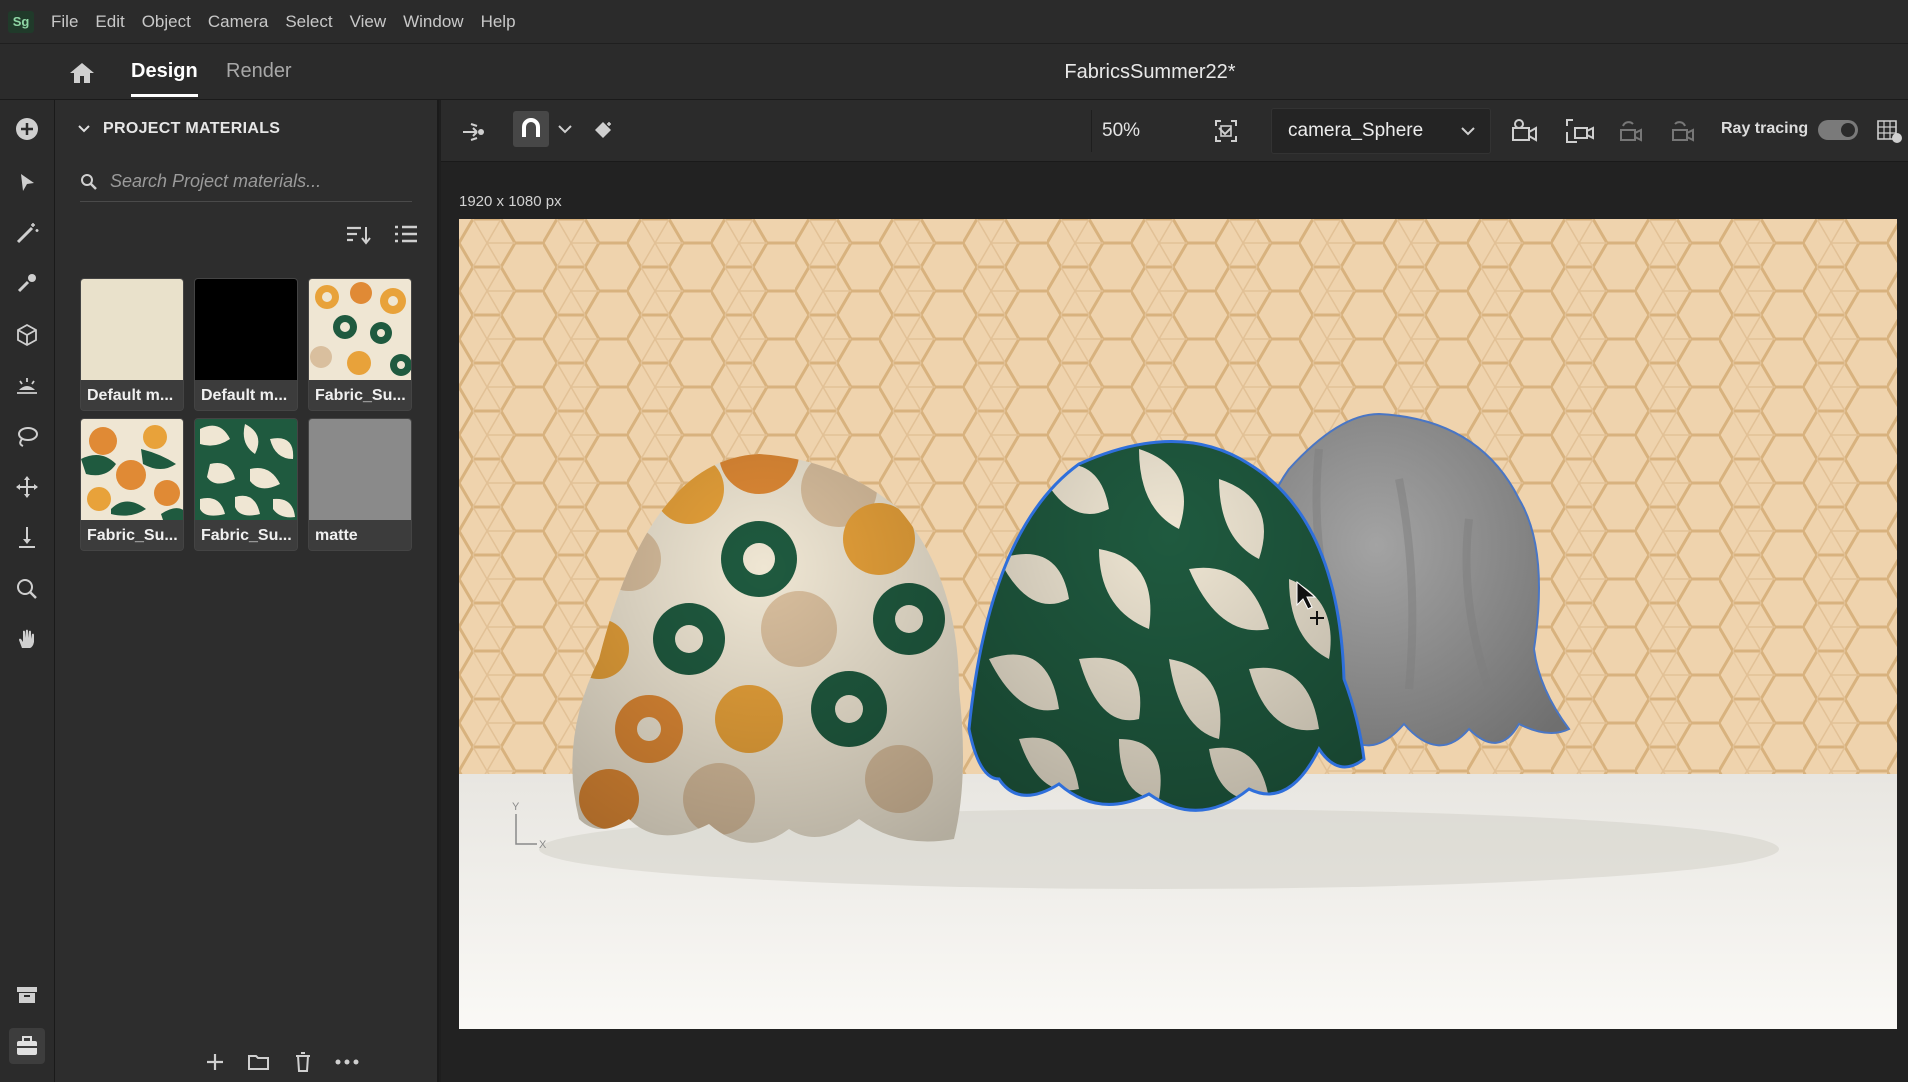 This screenshot has width=1908, height=1082. Describe the element at coordinates (360, 535) in the screenshot. I see `material-label: matte` at that location.